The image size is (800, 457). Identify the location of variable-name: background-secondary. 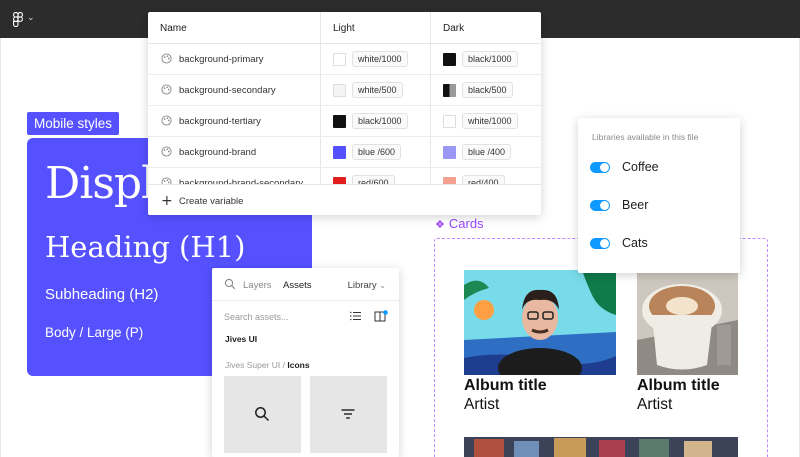
(227, 90).